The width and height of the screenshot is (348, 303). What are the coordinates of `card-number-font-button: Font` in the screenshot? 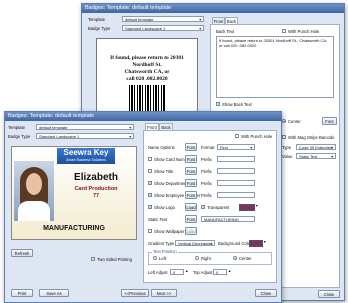 It's located at (191, 159).